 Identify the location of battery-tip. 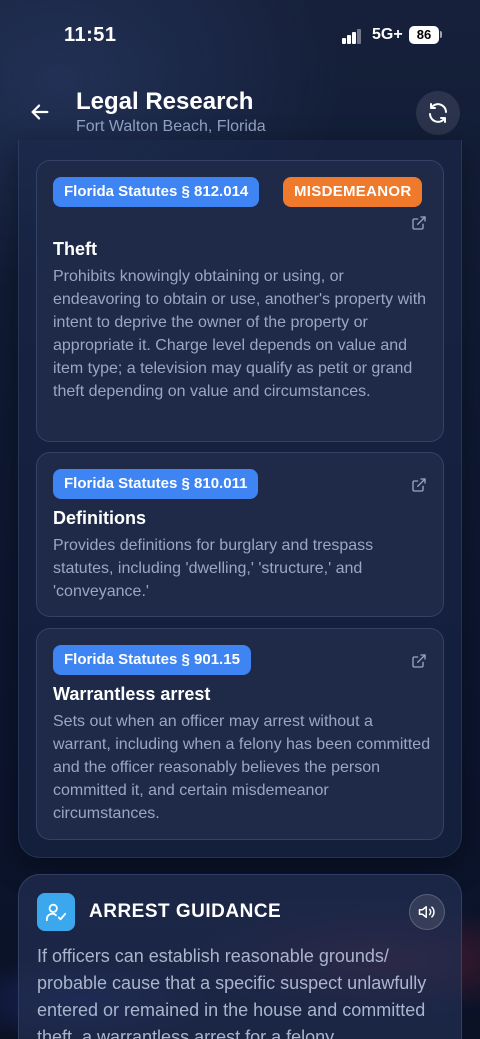
(441, 34).